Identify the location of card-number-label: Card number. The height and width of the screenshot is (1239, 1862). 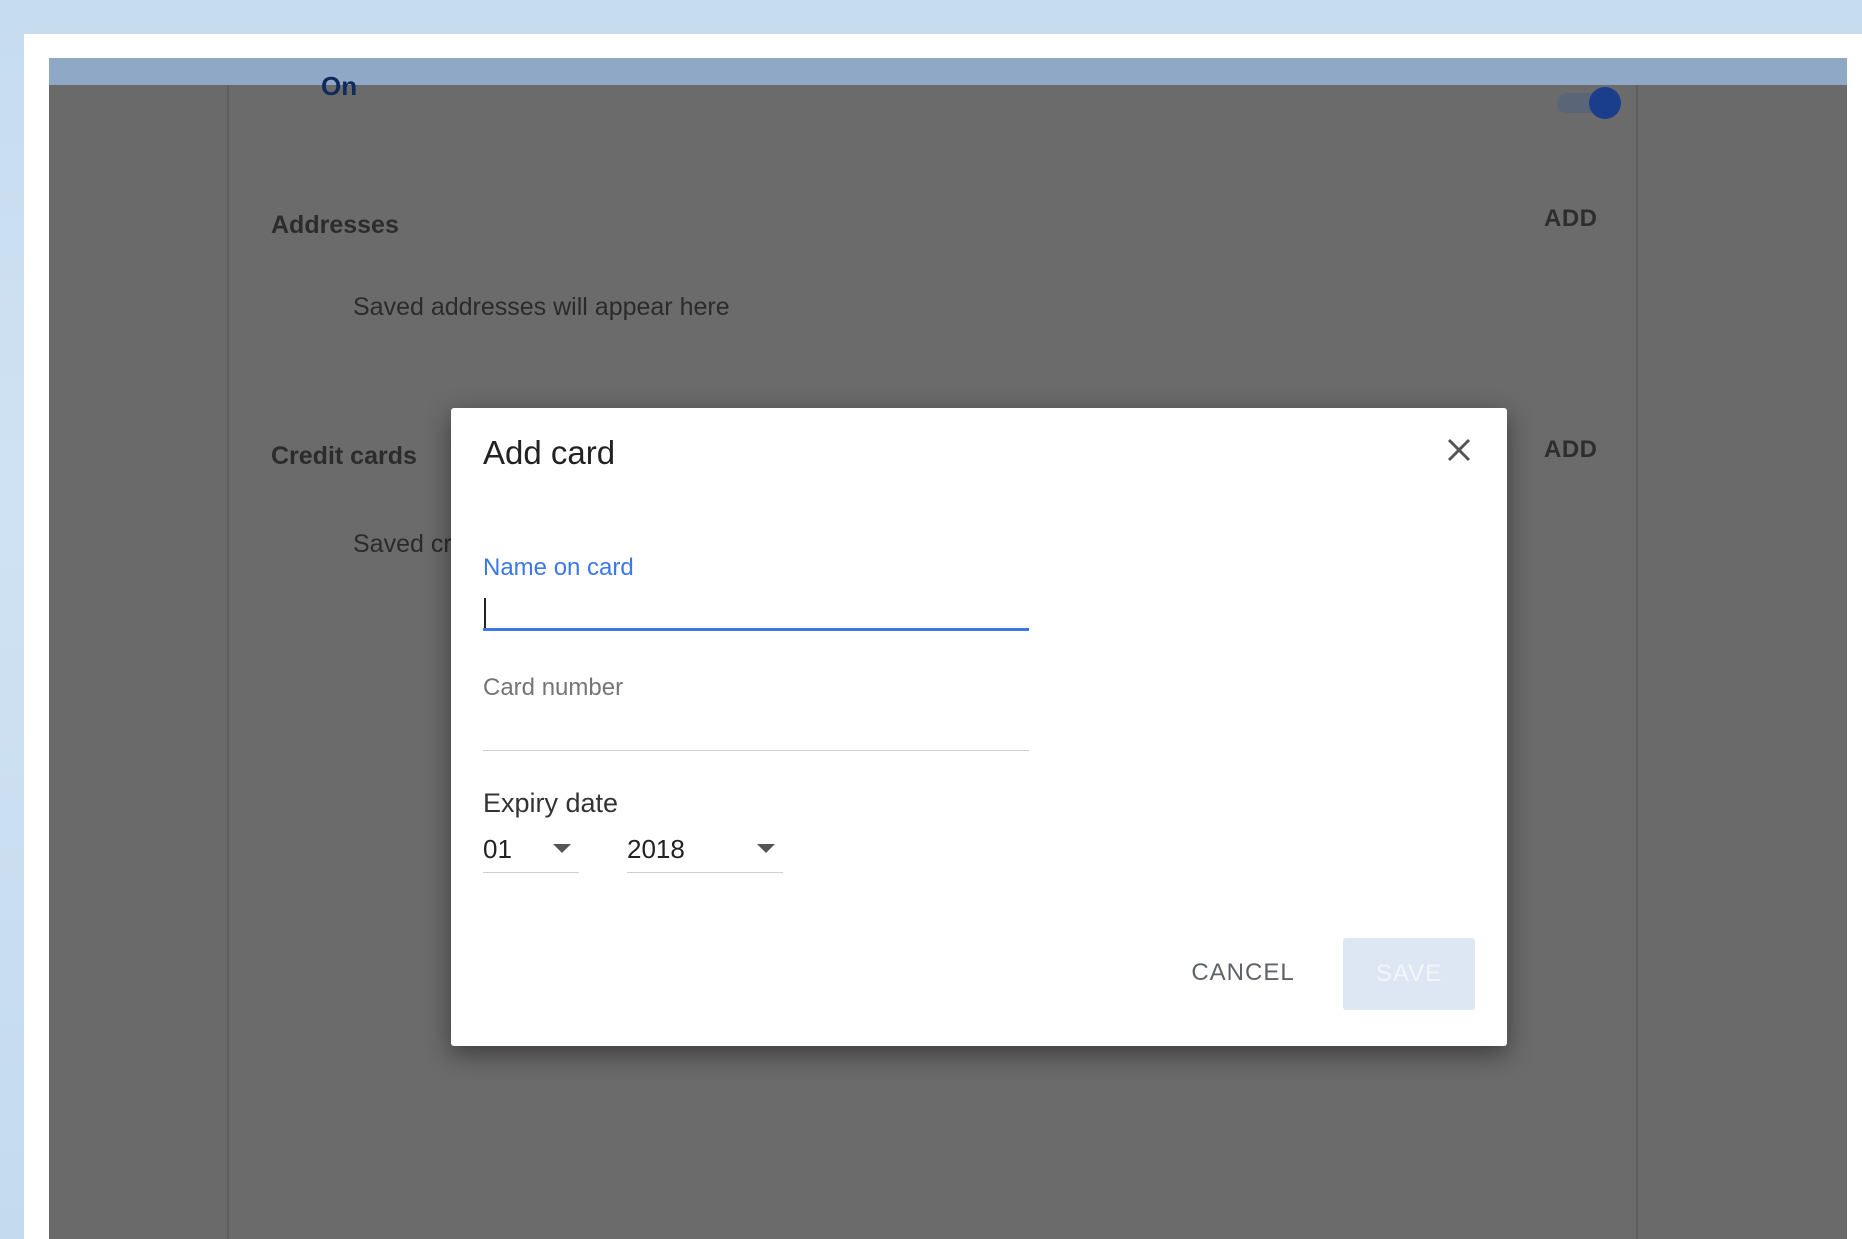
(553, 687).